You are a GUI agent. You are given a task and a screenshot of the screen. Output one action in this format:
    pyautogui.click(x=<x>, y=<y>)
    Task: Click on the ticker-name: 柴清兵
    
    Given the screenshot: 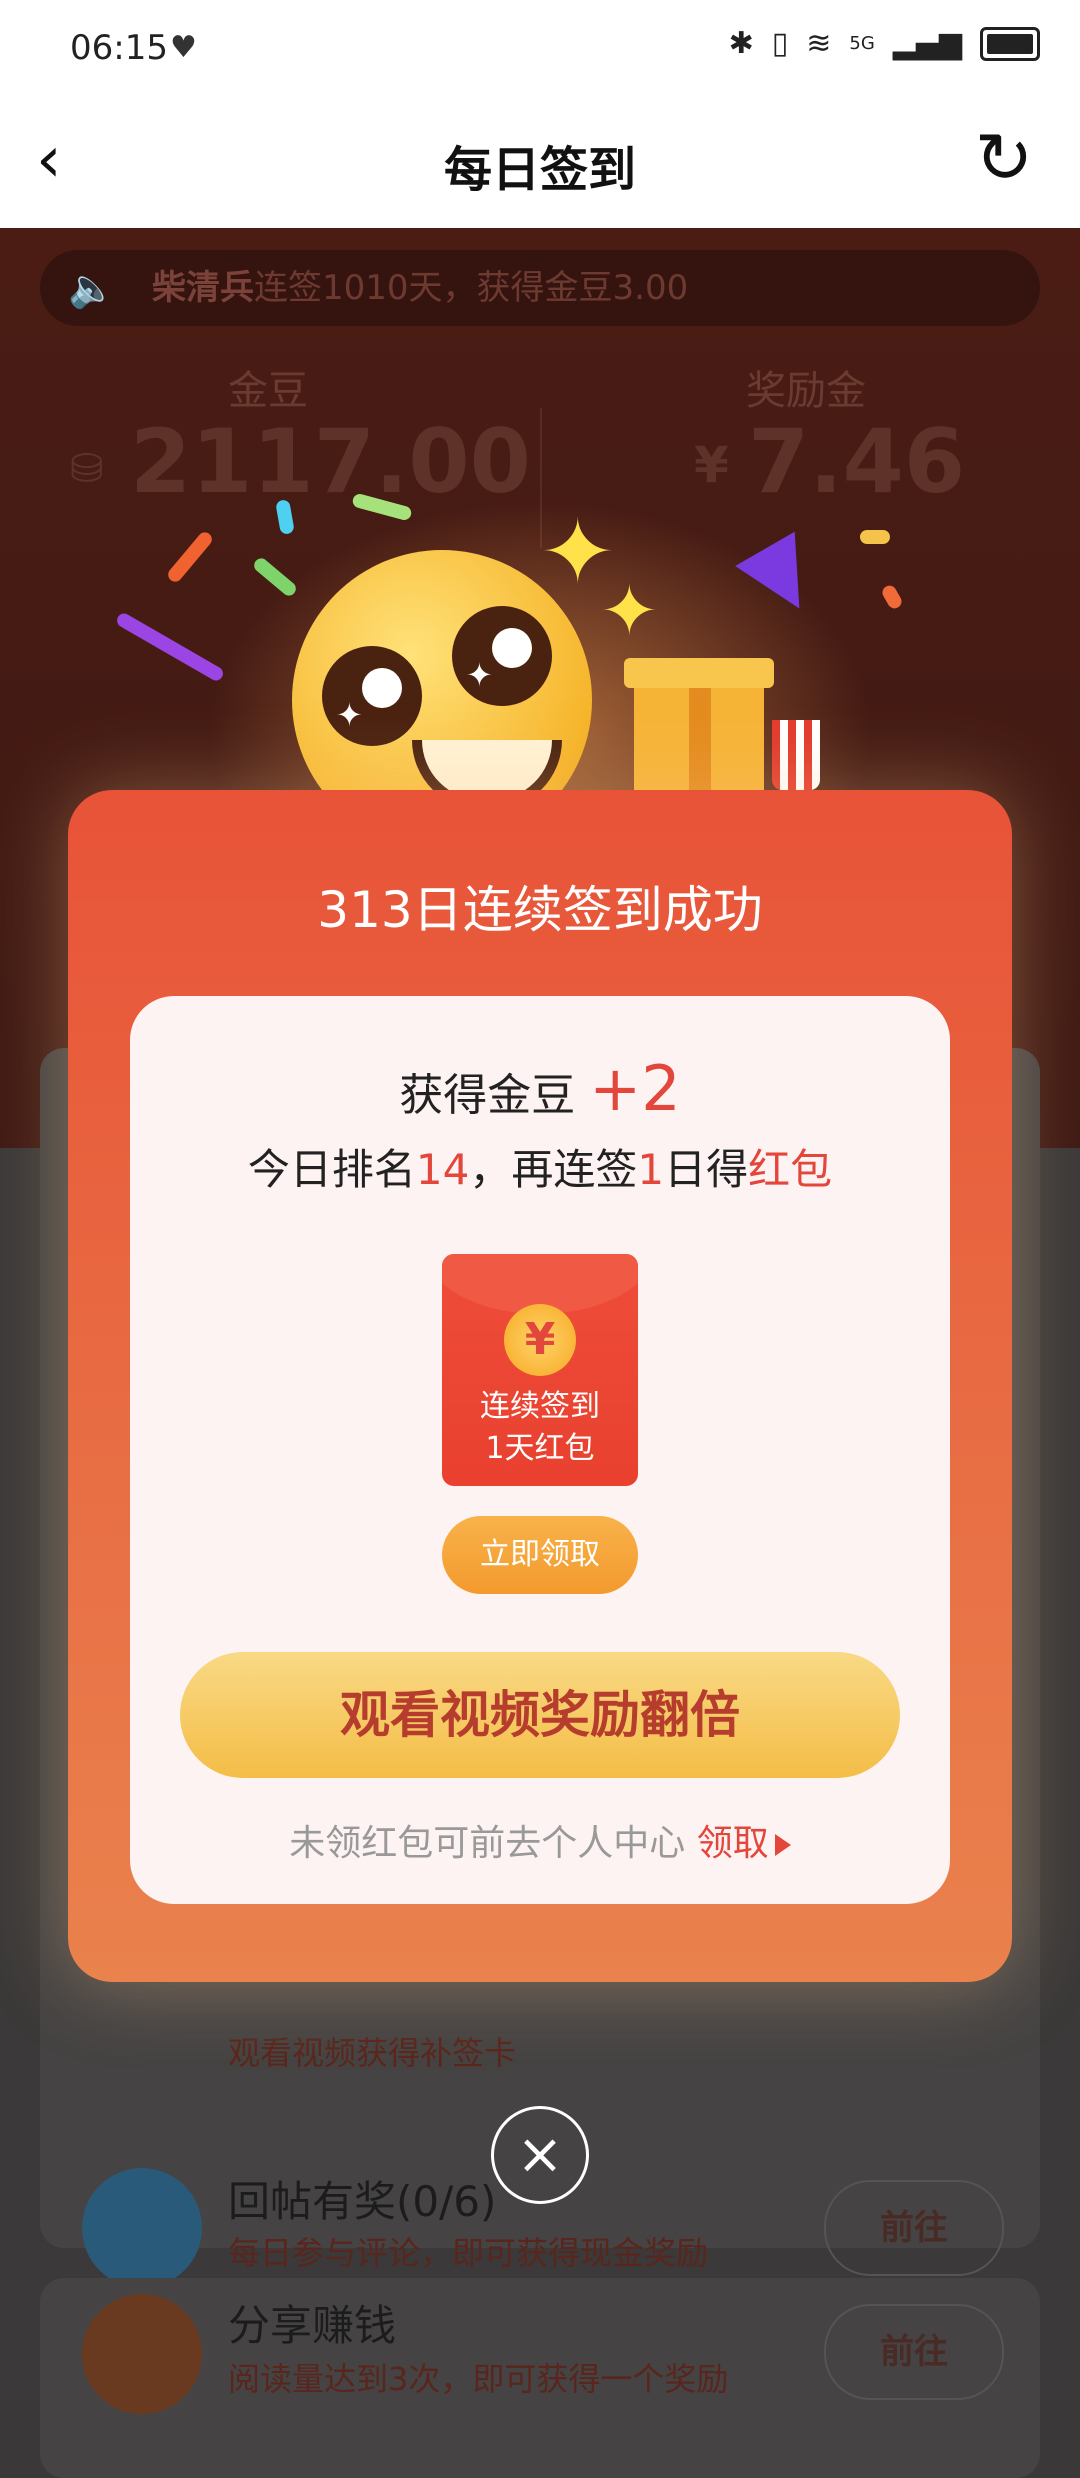 What is the action you would take?
    pyautogui.click(x=203, y=288)
    